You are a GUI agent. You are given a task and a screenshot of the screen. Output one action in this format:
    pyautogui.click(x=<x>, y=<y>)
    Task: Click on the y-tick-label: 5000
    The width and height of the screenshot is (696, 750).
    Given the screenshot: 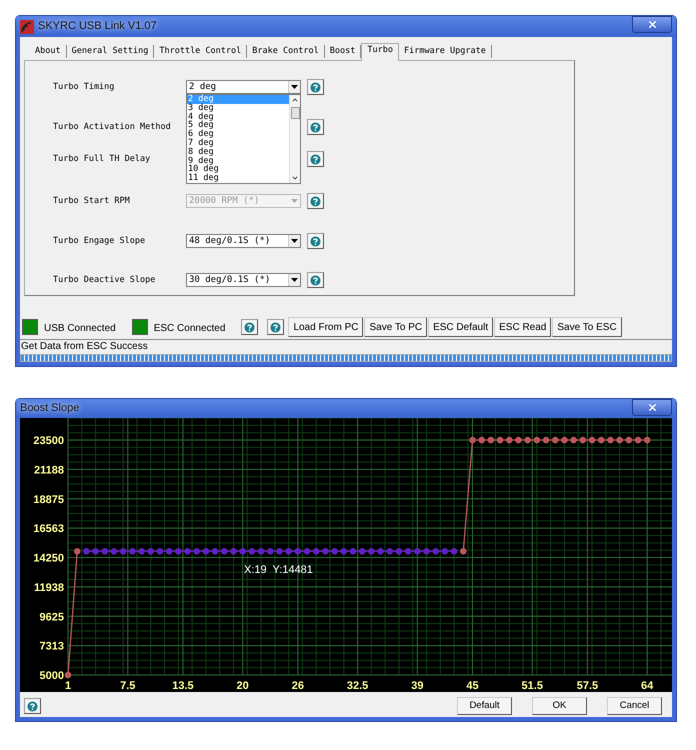 What is the action you would take?
    pyautogui.click(x=52, y=676)
    